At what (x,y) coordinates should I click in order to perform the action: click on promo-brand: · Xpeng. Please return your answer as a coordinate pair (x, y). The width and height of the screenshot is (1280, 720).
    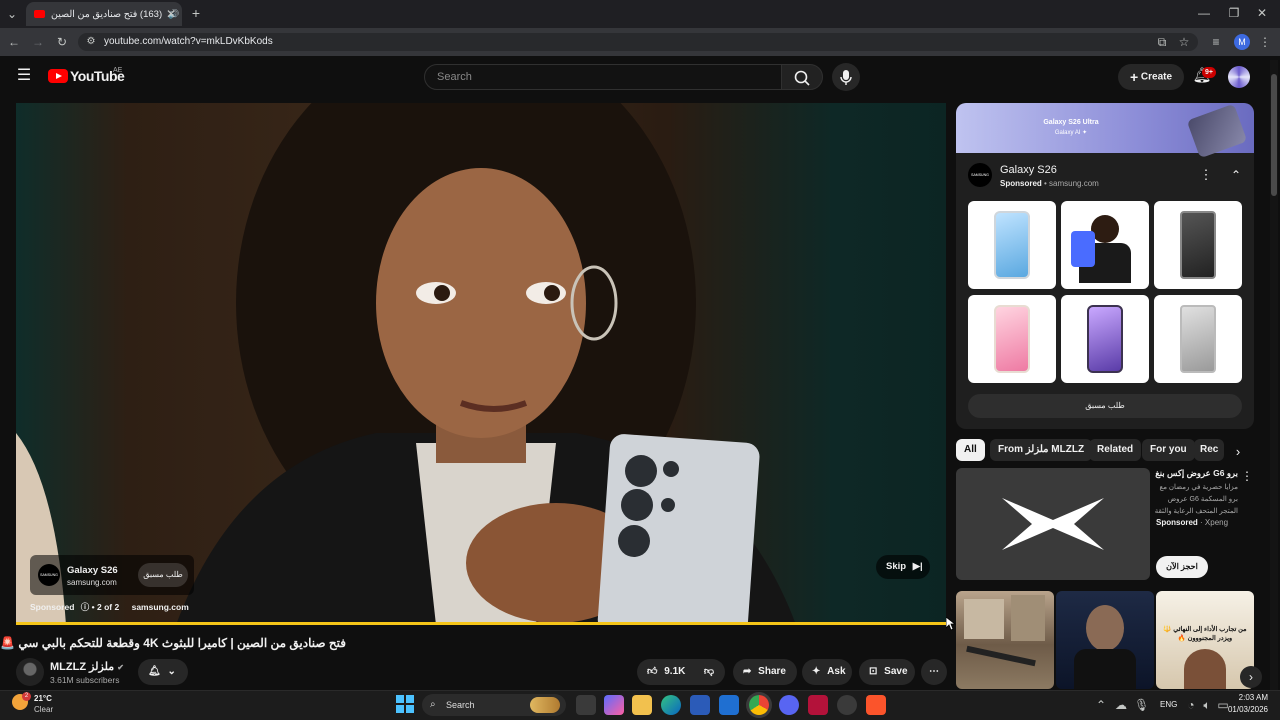
    Looking at the image, I should click on (1214, 522).